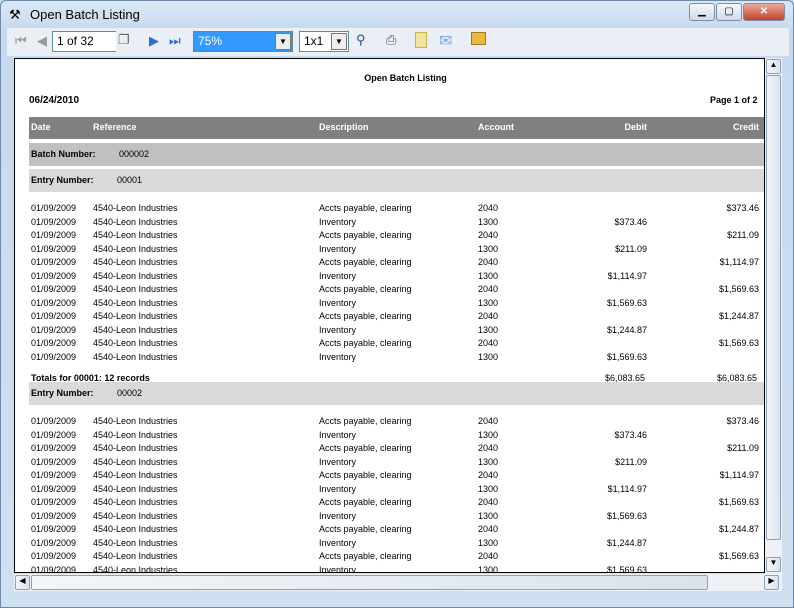 The width and height of the screenshot is (794, 608). Describe the element at coordinates (773, 307) in the screenshot. I see `scroll-thumb` at that location.